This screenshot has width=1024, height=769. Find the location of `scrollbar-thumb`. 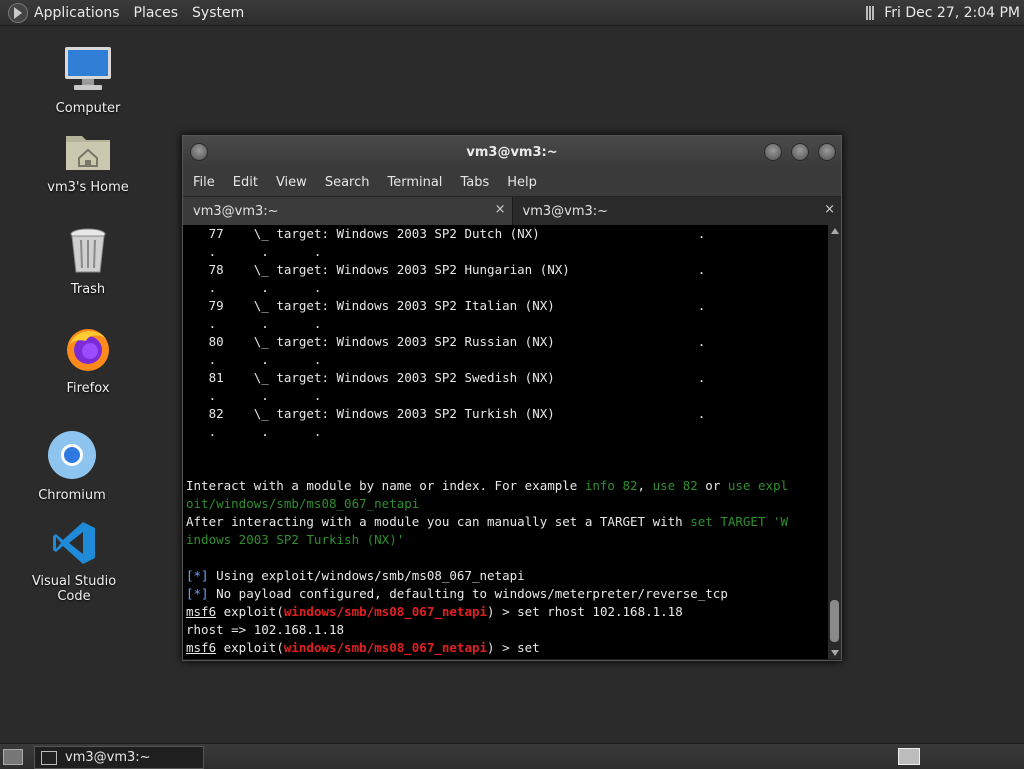

scrollbar-thumb is located at coordinates (834, 621).